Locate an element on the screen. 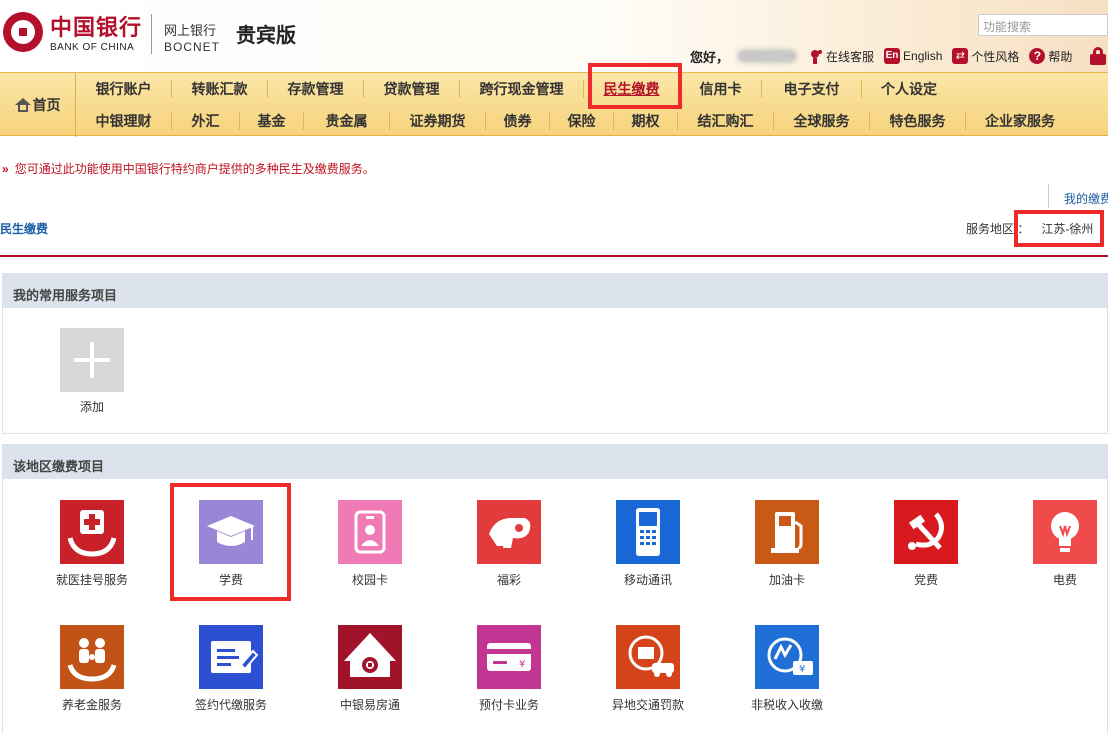  service-label: 预付卡业务 is located at coordinates (508, 705).